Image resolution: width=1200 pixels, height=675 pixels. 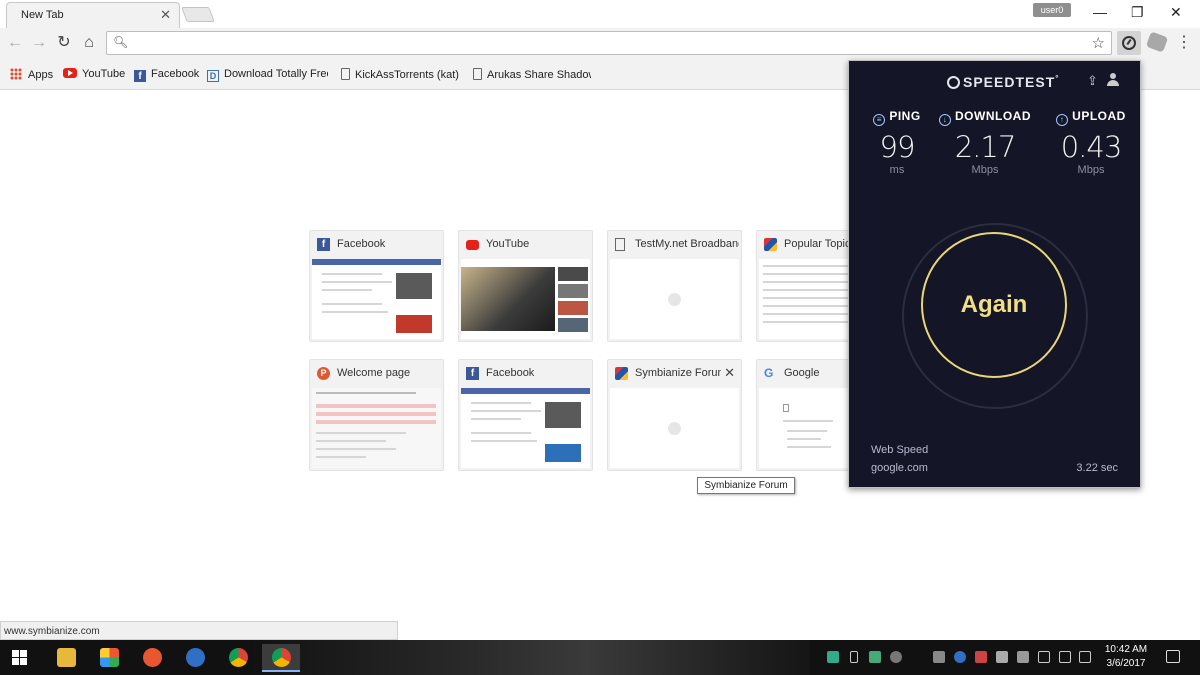 I want to click on close-window-button: ✕, so click(x=1176, y=12).